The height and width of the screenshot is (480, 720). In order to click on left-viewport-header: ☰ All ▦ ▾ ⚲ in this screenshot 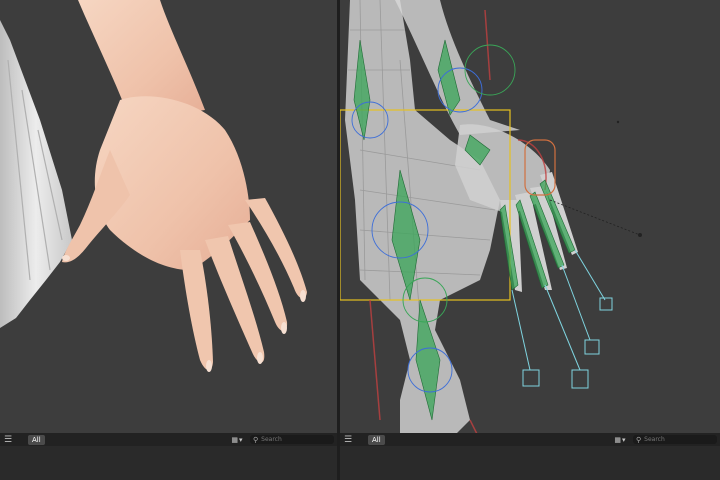, I will do `click(168, 439)`.